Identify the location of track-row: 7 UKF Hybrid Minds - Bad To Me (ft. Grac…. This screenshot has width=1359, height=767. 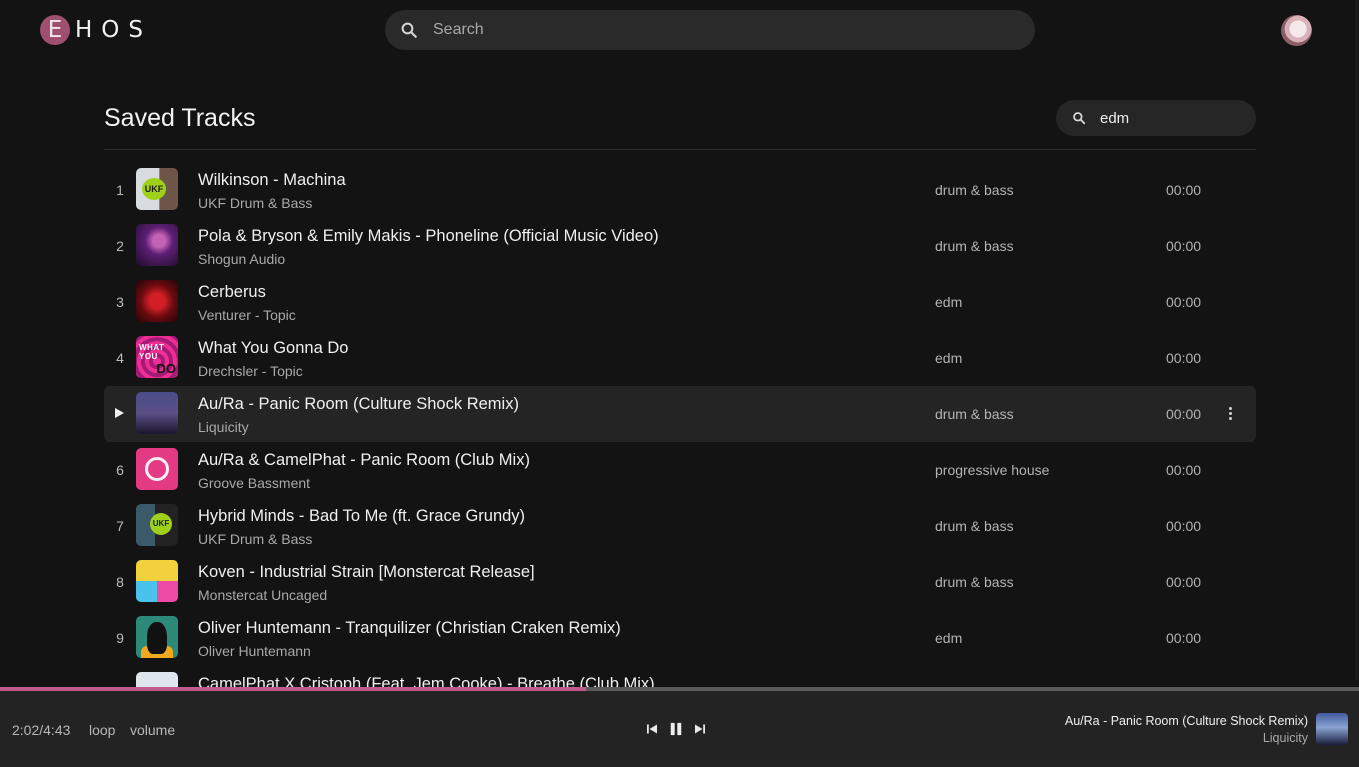
(680, 526).